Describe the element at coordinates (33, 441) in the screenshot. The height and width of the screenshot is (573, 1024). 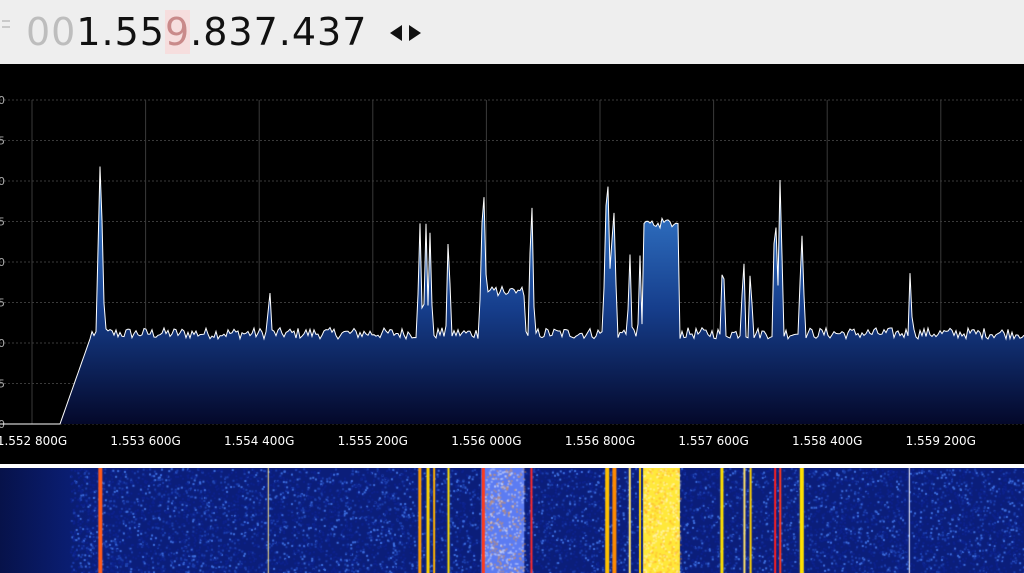
I see `x-tick-label: 1.552 800G` at that location.